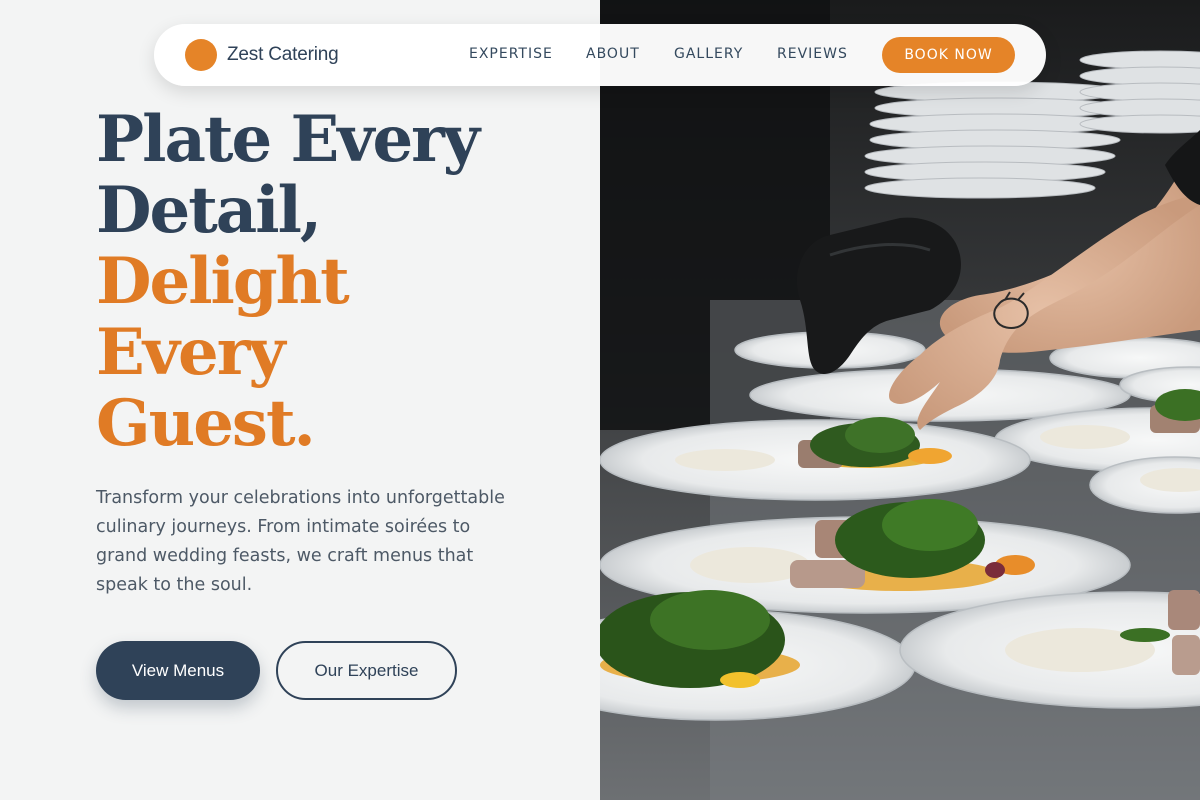 This screenshot has height=800, width=1200. Describe the element at coordinates (812, 54) in the screenshot. I see `nav-link-reviews: REVIEWS` at that location.